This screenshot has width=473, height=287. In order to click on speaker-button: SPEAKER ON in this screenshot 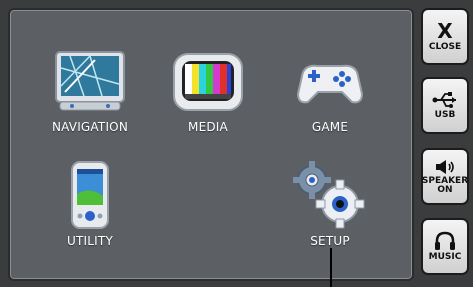, I will do `click(445, 176)`.